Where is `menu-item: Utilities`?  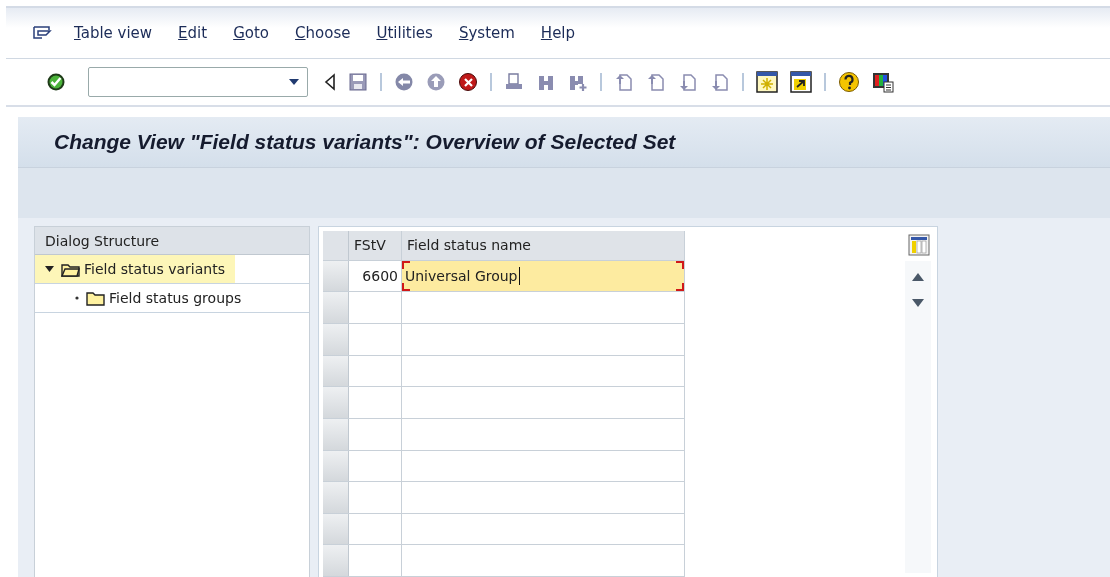 menu-item: Utilities is located at coordinates (404, 33).